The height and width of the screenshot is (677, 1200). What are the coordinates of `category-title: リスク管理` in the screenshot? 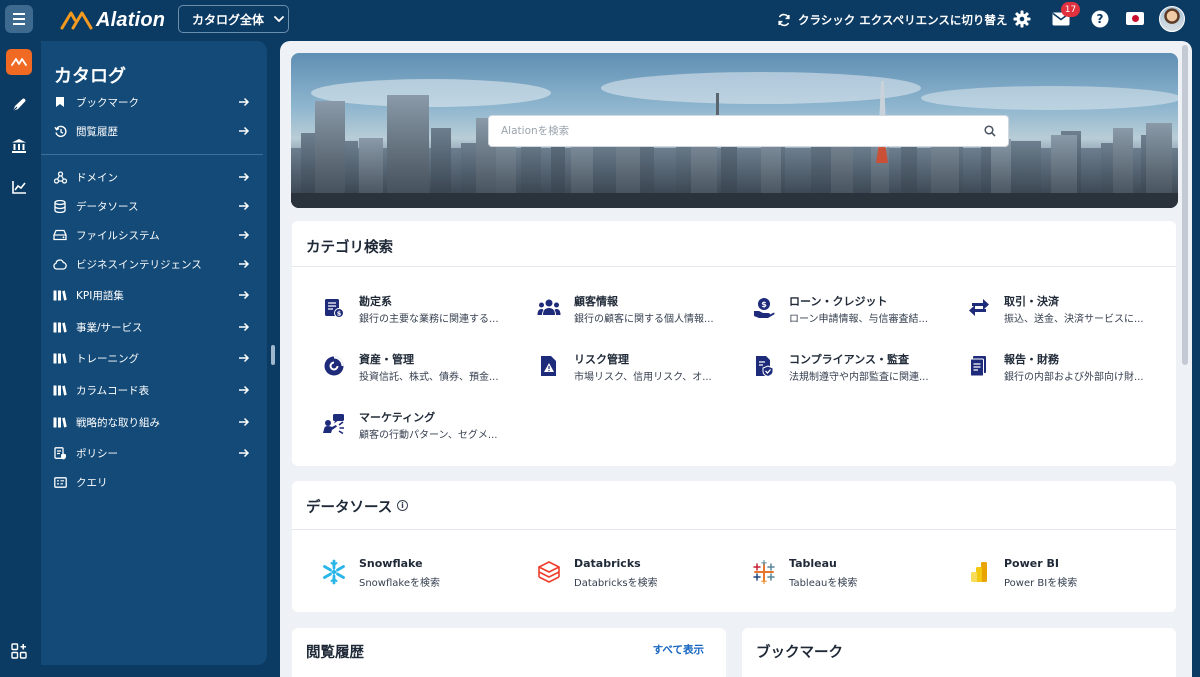 It's located at (601, 359).